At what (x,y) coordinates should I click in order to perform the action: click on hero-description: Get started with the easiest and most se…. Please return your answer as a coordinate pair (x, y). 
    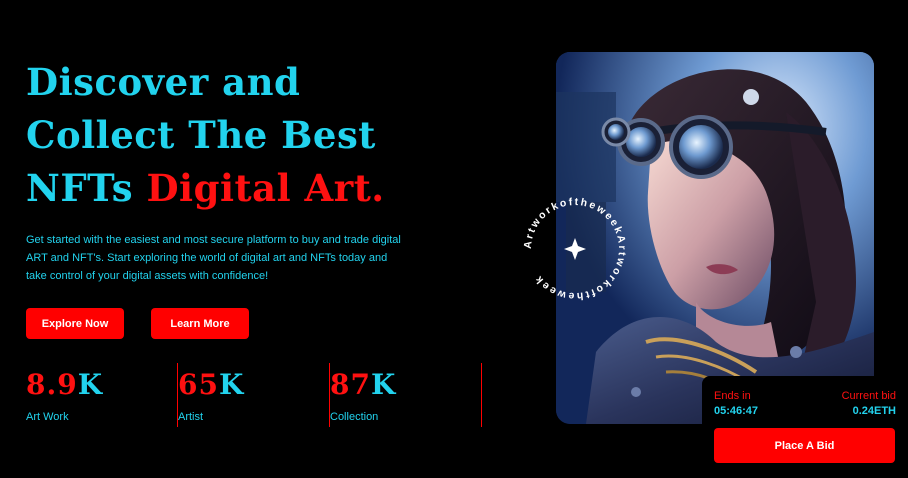
    Looking at the image, I should click on (213, 258).